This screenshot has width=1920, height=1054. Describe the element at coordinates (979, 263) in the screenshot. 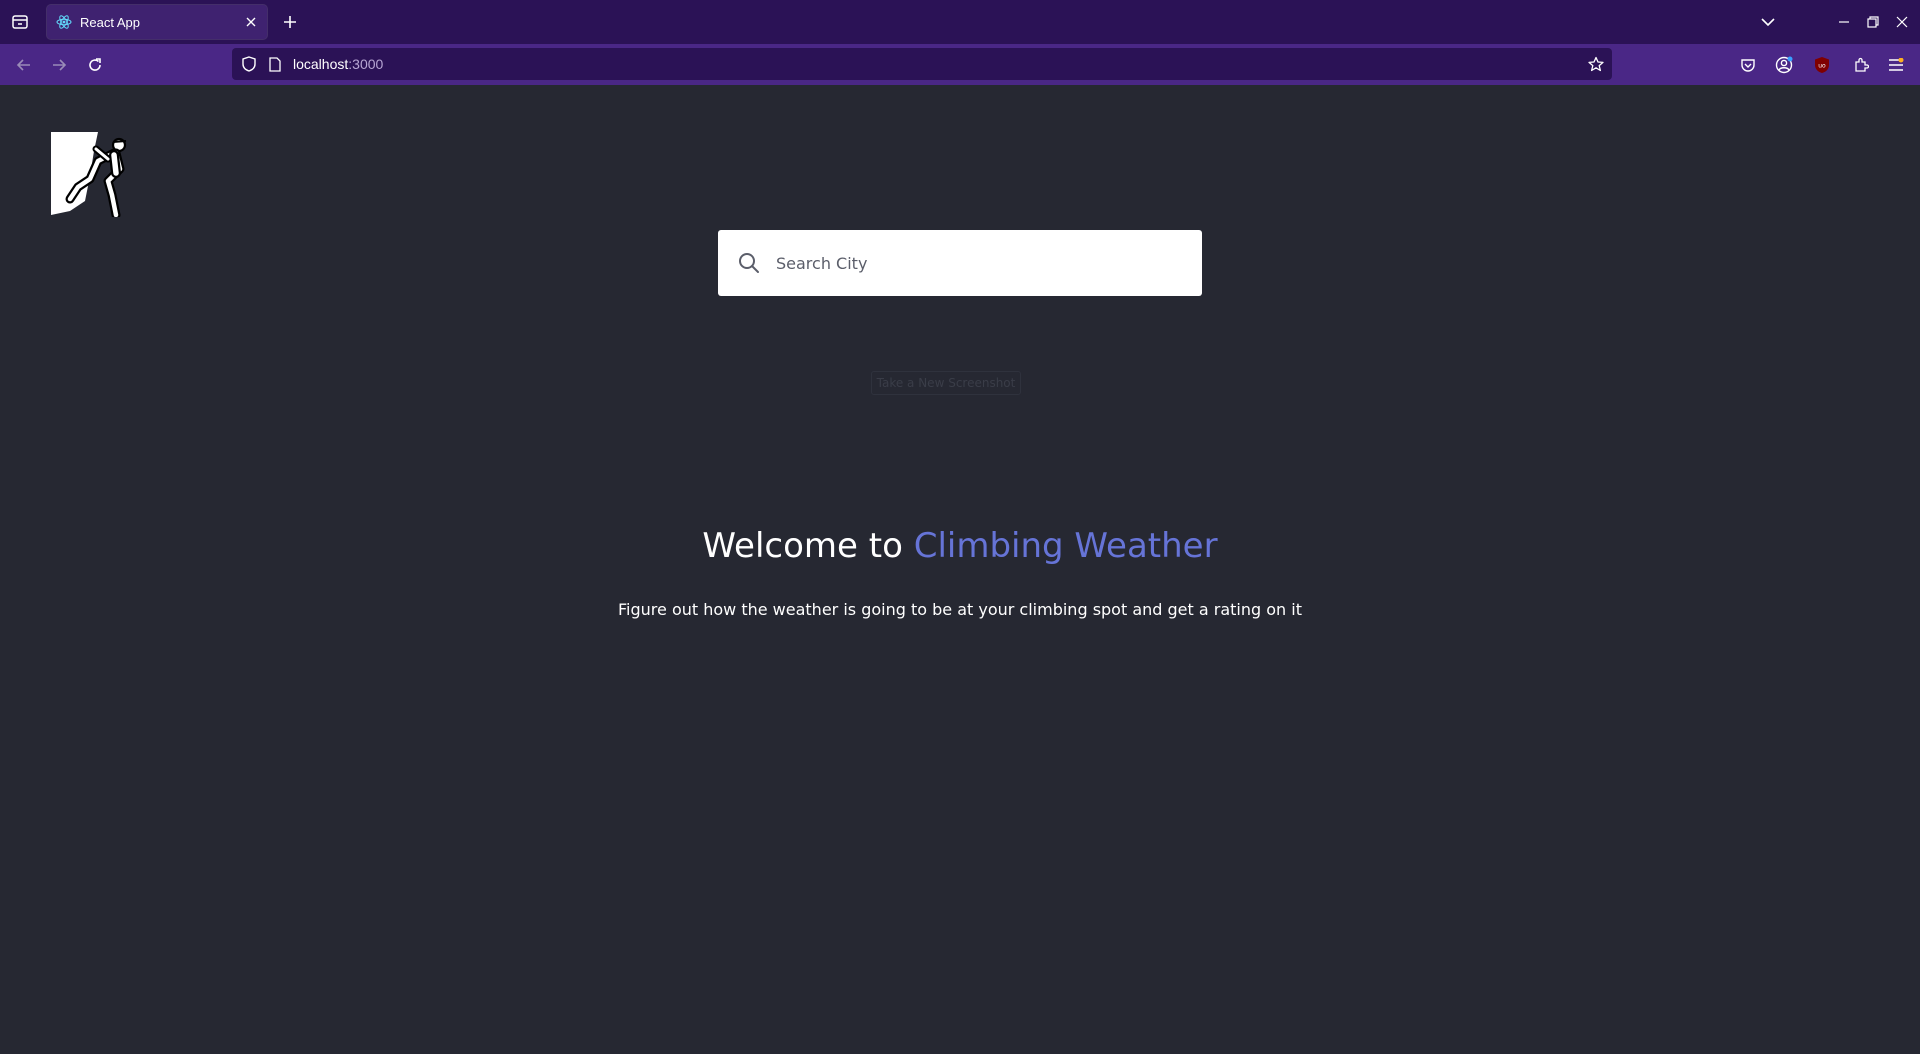

I see `search-input` at that location.